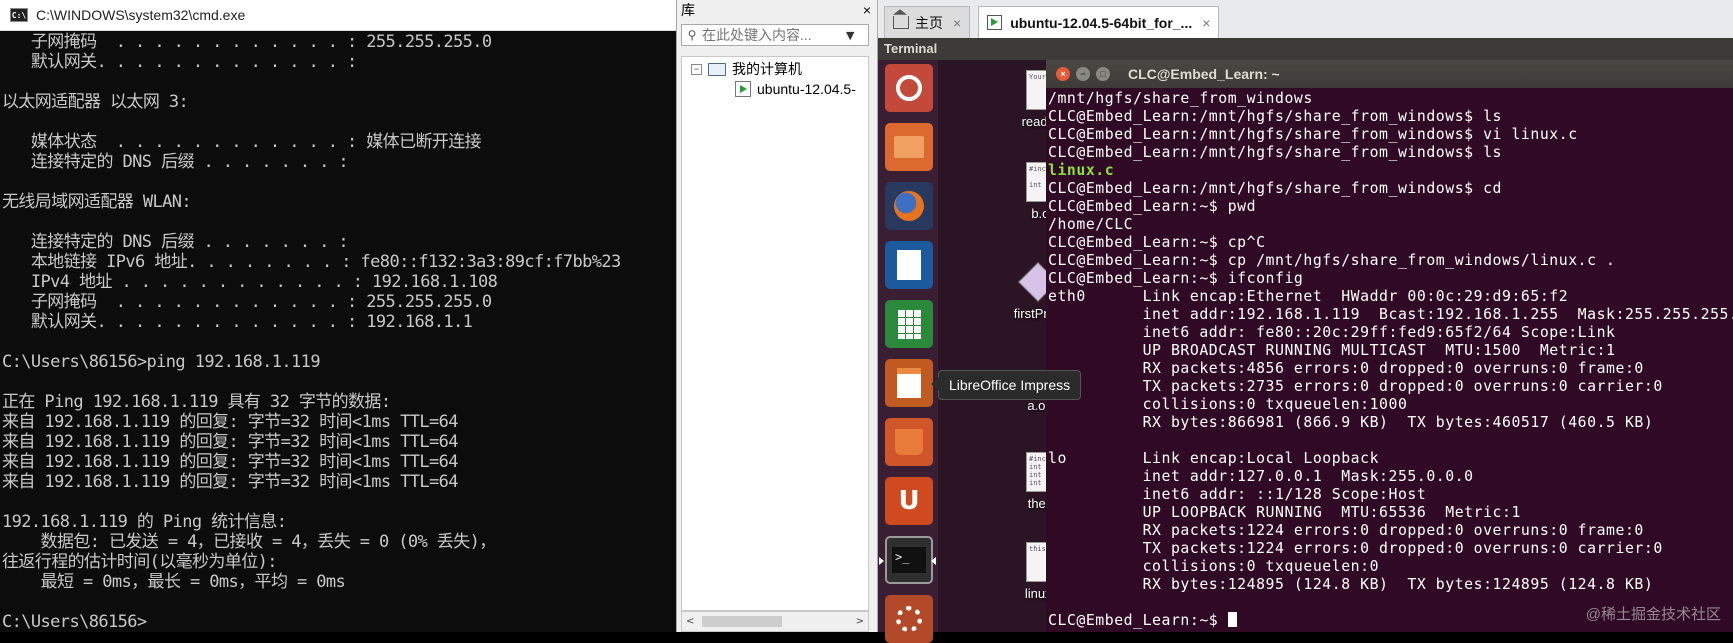 Image resolution: width=1733 pixels, height=643 pixels. What do you see at coordinates (19, 15) in the screenshot?
I see `cmd-app-icon: C:\` at bounding box center [19, 15].